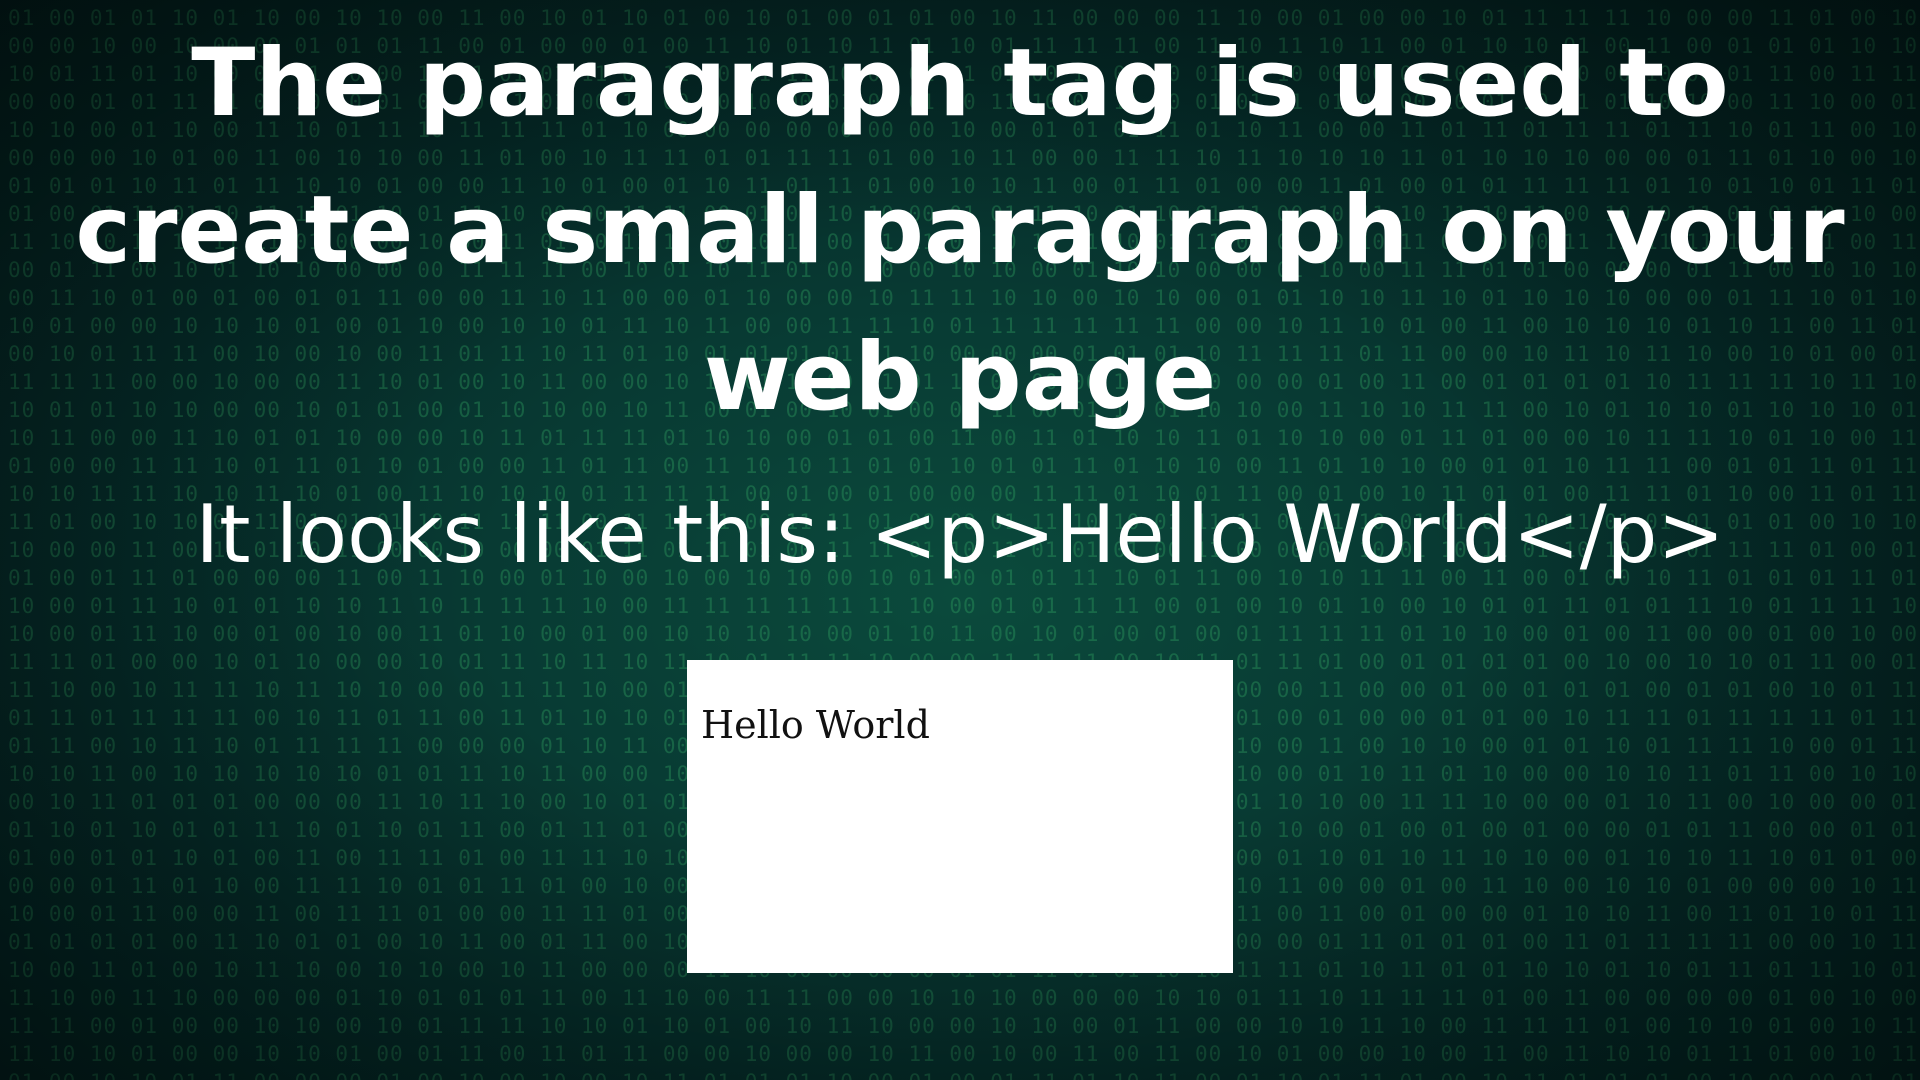 The image size is (1920, 1080). Describe the element at coordinates (960, 534) in the screenshot. I see `example-caption: It looks like this: <p>Hello World</p>` at that location.